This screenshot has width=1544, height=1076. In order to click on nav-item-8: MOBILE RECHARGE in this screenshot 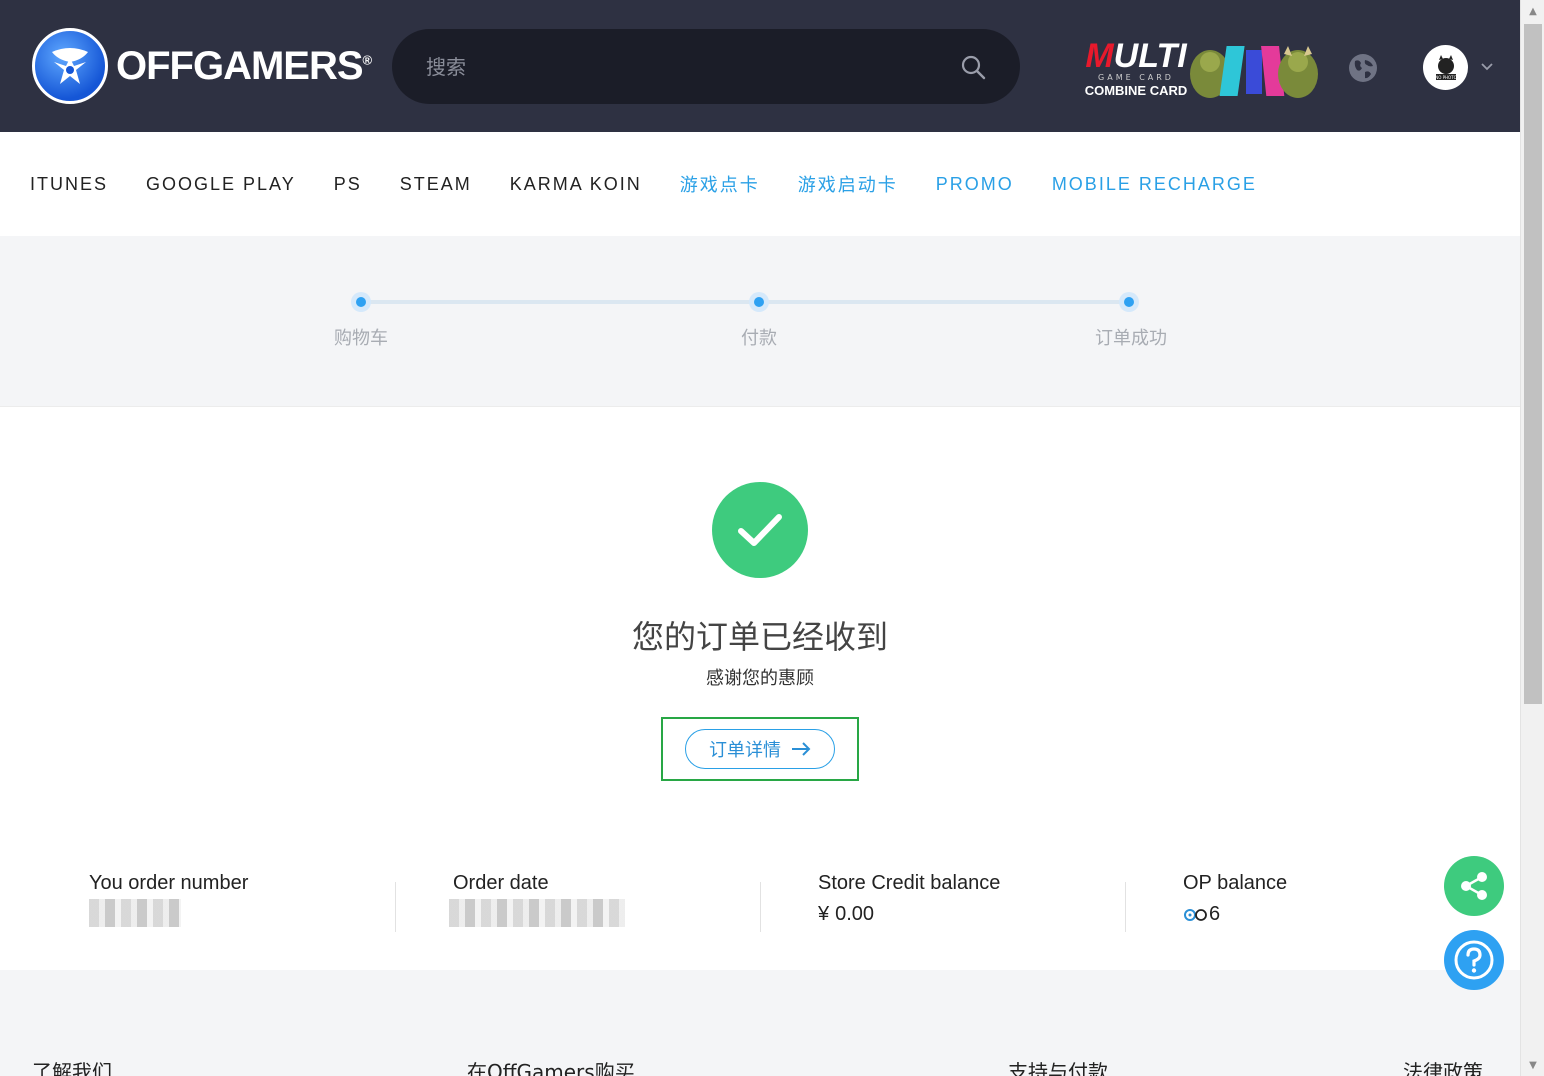, I will do `click(1154, 184)`.